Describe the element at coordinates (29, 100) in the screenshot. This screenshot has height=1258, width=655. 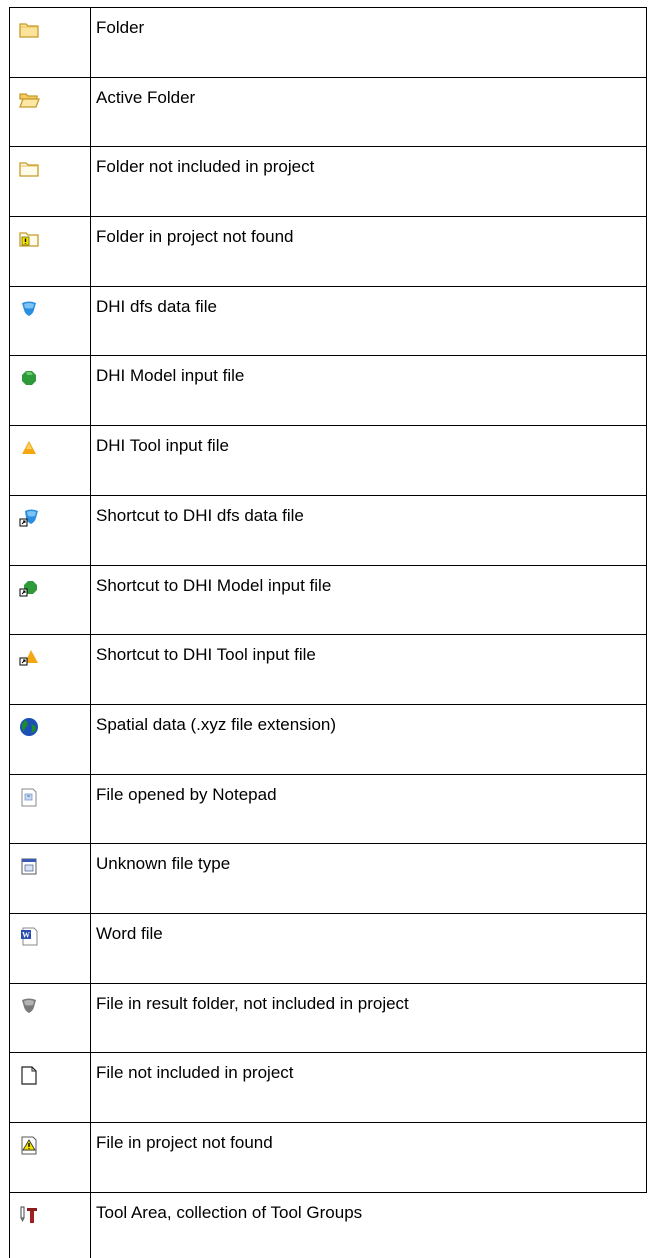
I see `open-folder-icon` at that location.